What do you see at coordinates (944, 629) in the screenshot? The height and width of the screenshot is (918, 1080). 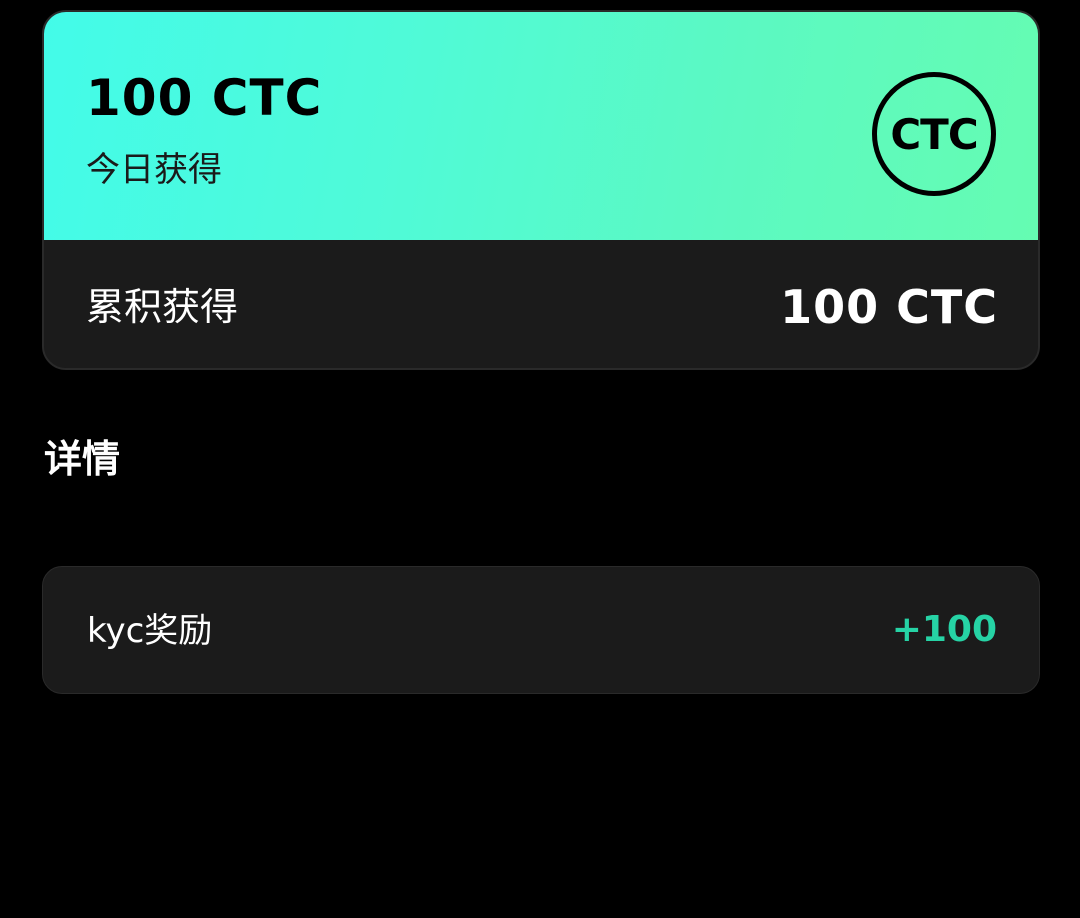 I see `detail-item-value: +100` at bounding box center [944, 629].